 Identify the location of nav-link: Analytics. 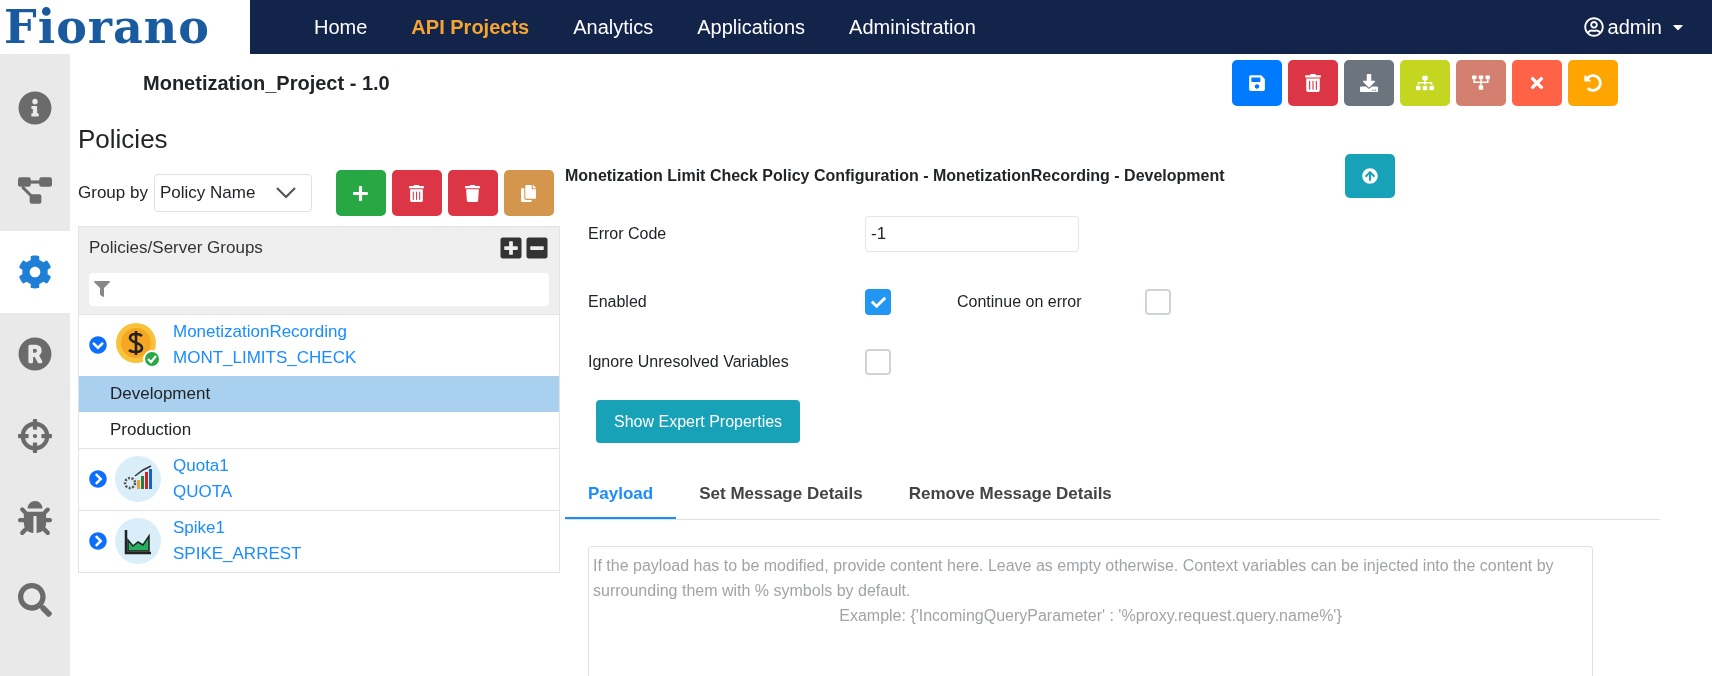
(613, 27).